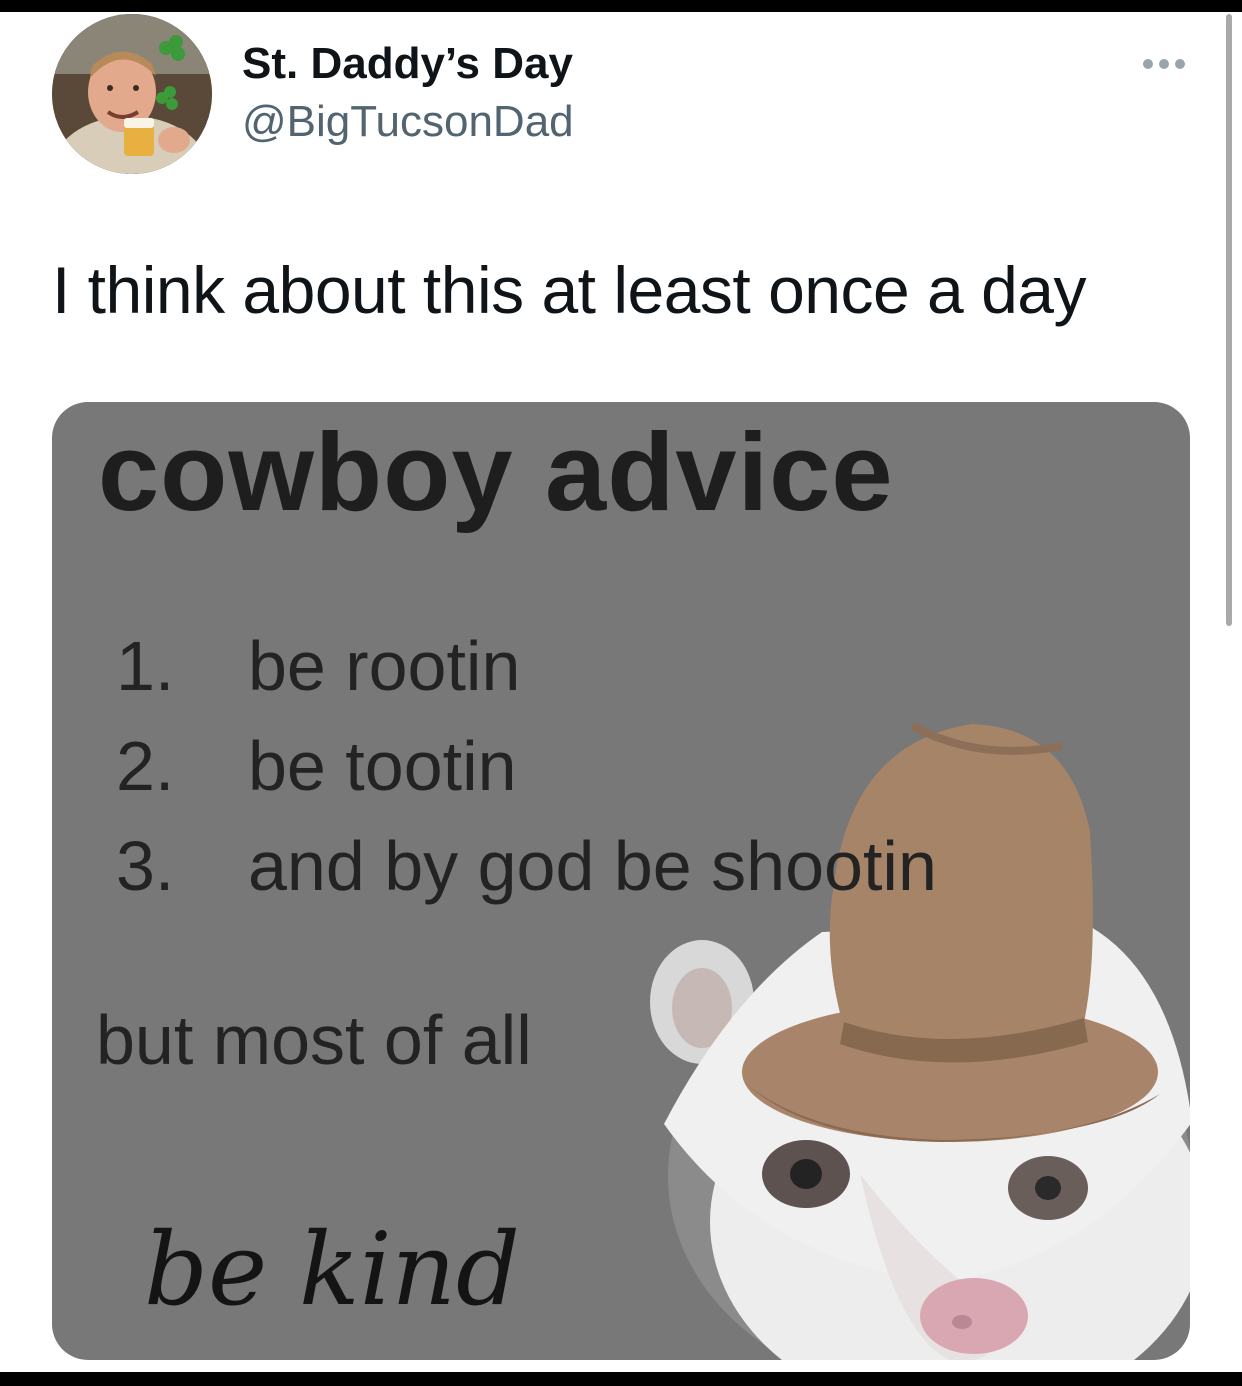  I want to click on scrollbar, so click(1229, 320).